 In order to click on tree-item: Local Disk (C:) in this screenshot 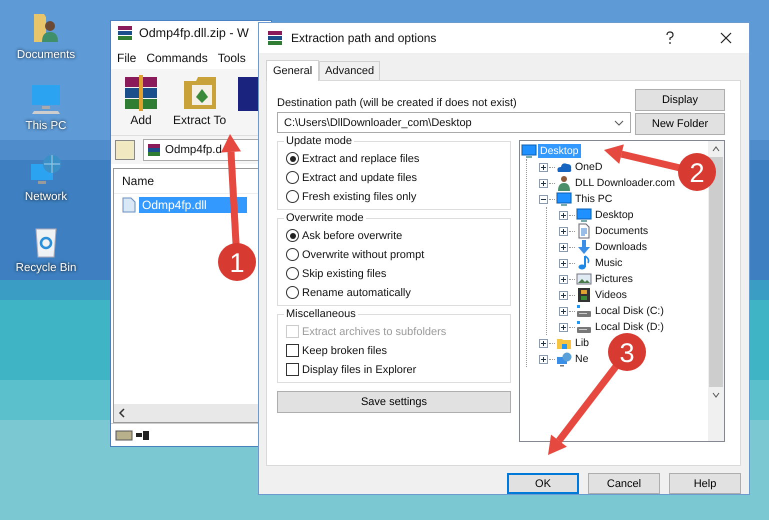, I will do `click(629, 311)`.